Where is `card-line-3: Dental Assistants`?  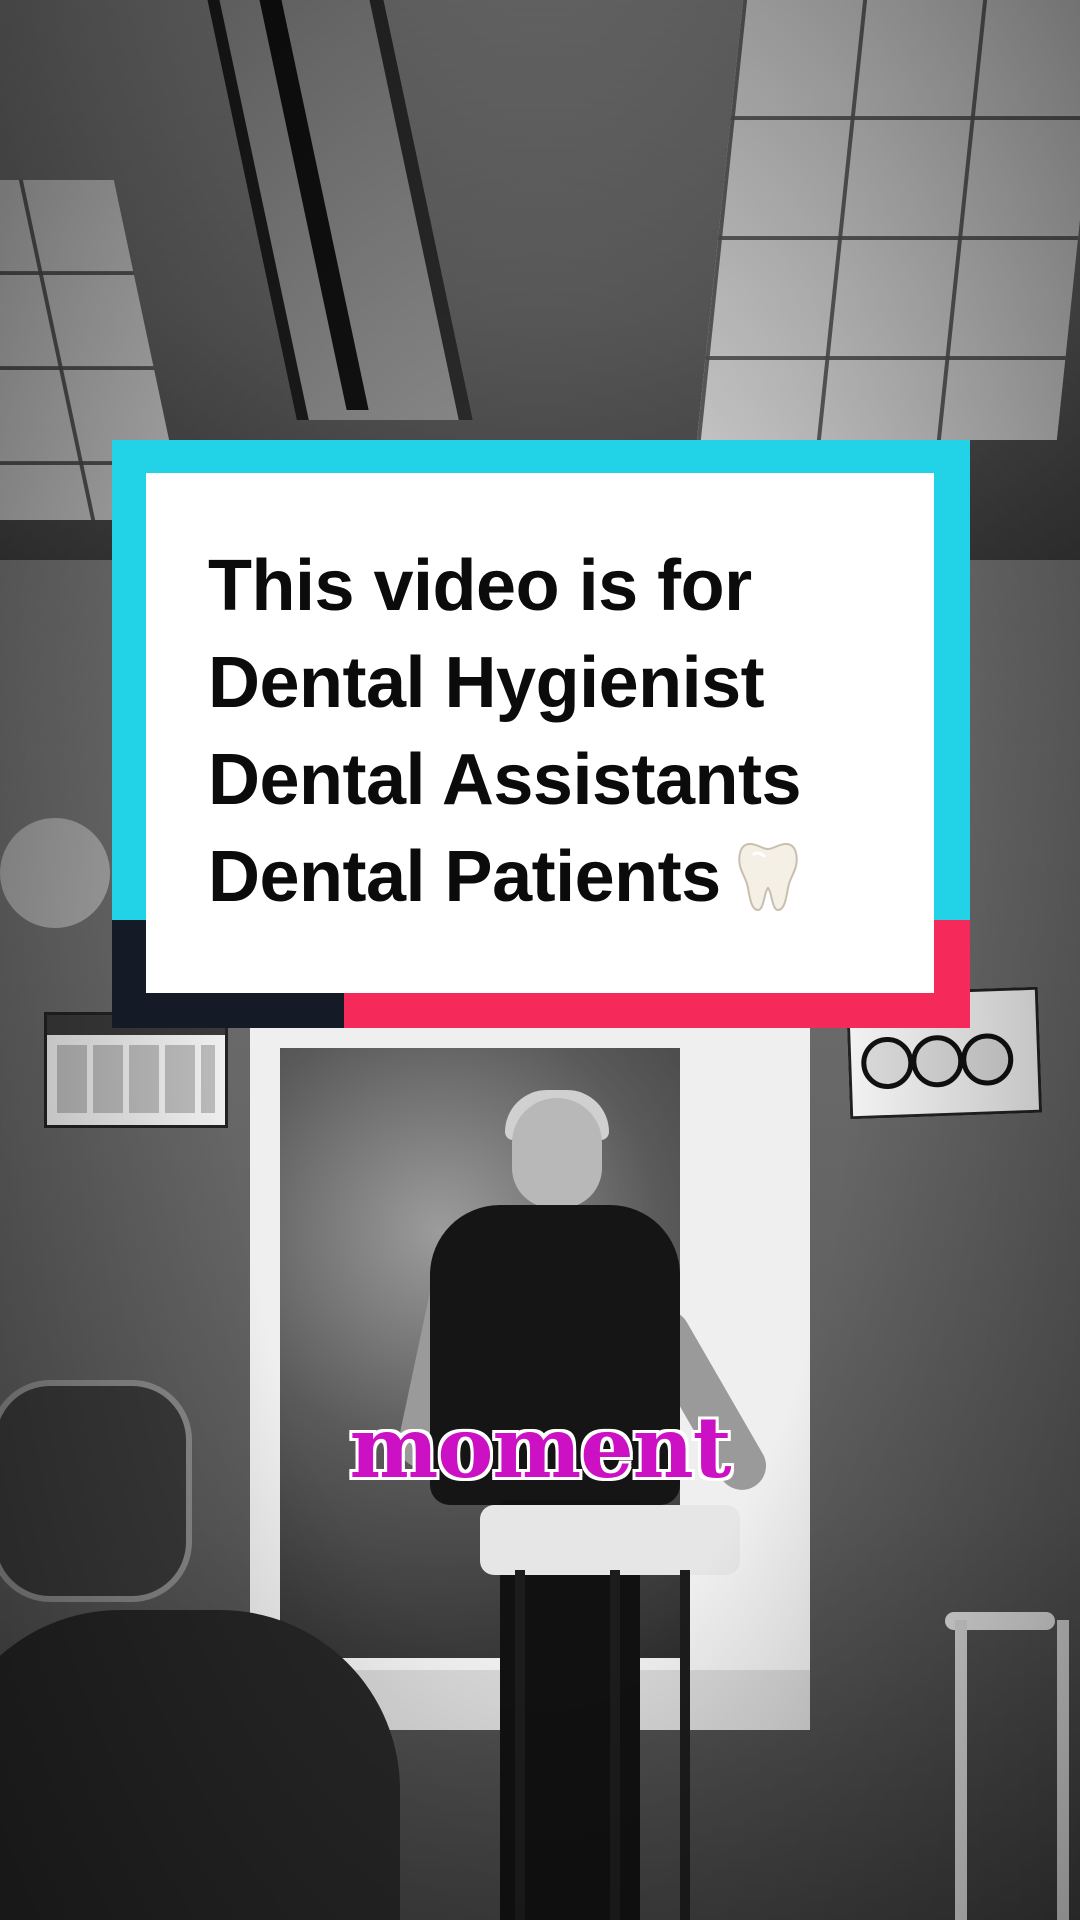 card-line-3: Dental Assistants is located at coordinates (505, 780).